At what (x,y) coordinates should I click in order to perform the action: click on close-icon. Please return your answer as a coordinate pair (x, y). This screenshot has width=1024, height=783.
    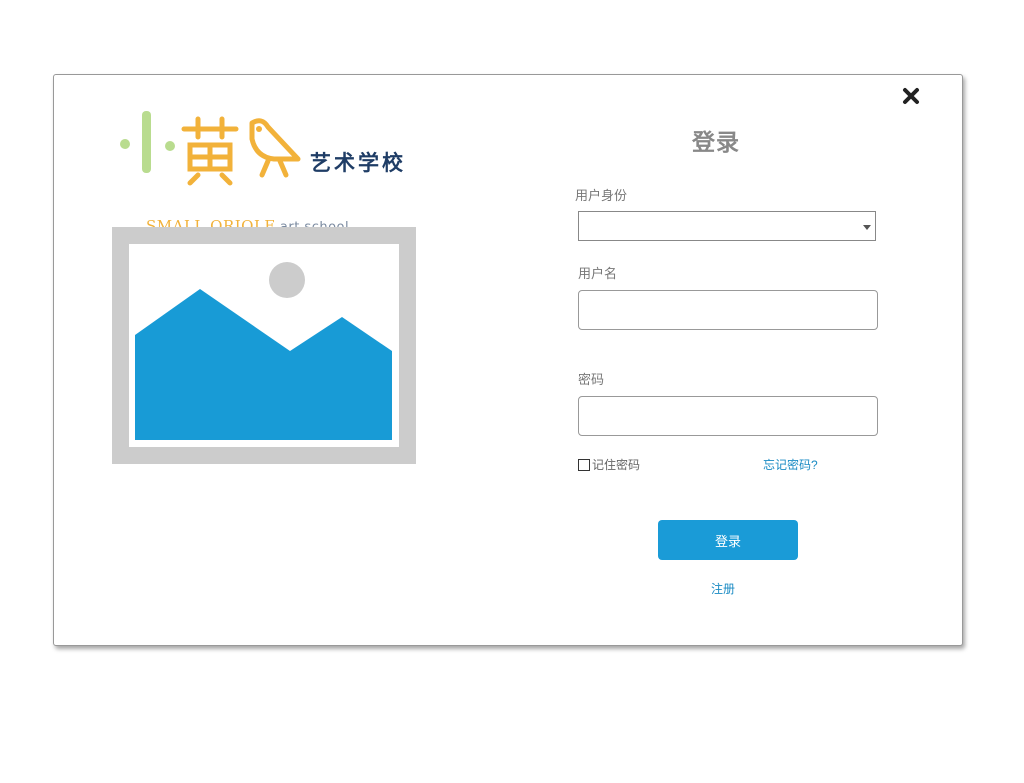
    Looking at the image, I should click on (911, 96).